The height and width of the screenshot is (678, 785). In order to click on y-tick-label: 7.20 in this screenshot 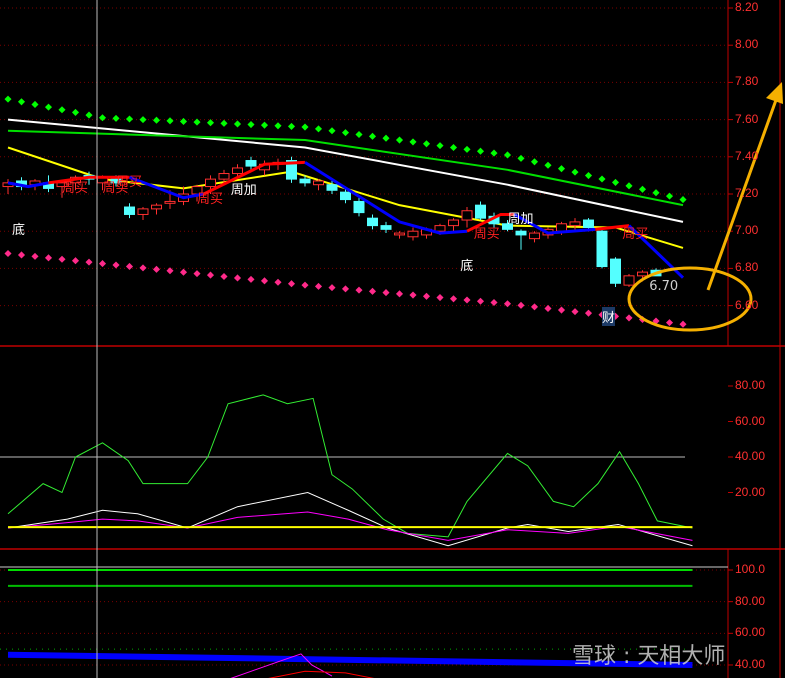, I will do `click(747, 193)`.